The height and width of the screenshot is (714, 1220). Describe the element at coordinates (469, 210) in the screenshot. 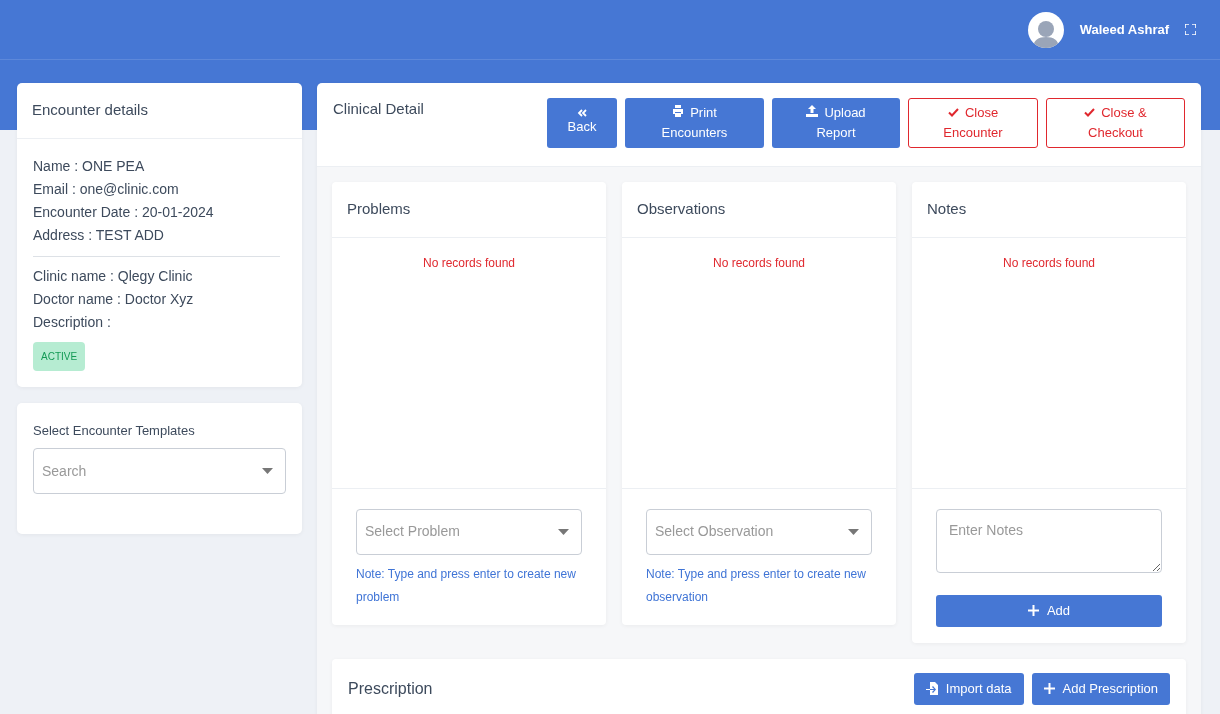

I see `panel-title: Problems` at that location.